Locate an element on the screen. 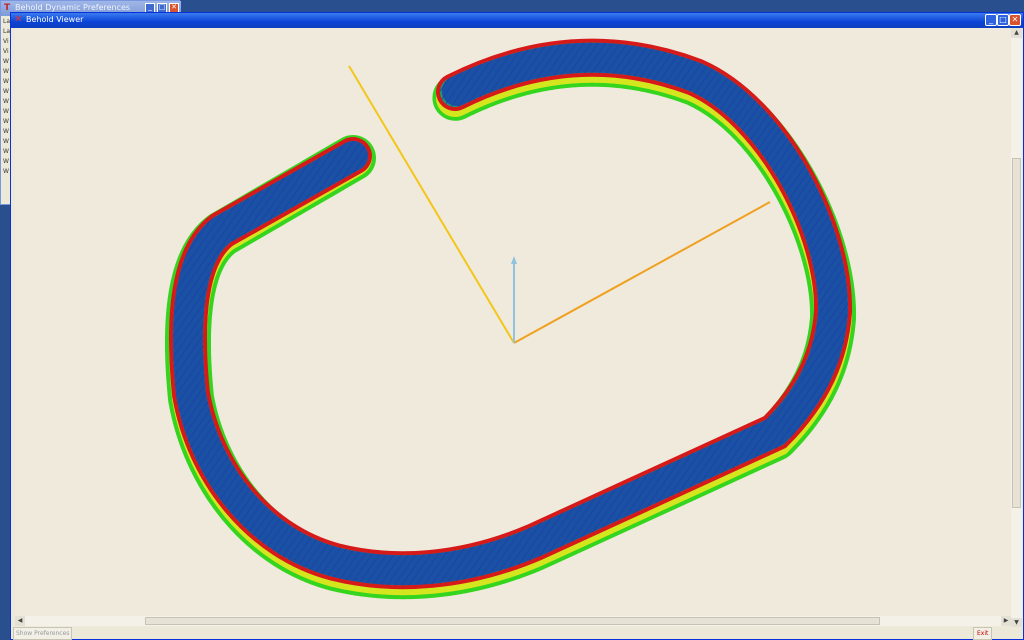  background-window-title: Behold Dynamic Preferences is located at coordinates (73, 7).